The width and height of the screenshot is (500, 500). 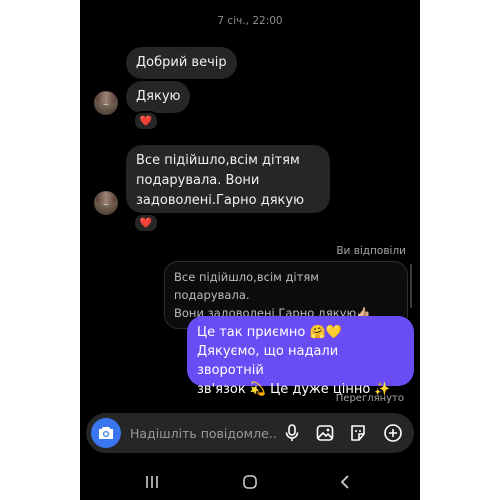 I want to click on message-text: Дякую, so click(x=158, y=96).